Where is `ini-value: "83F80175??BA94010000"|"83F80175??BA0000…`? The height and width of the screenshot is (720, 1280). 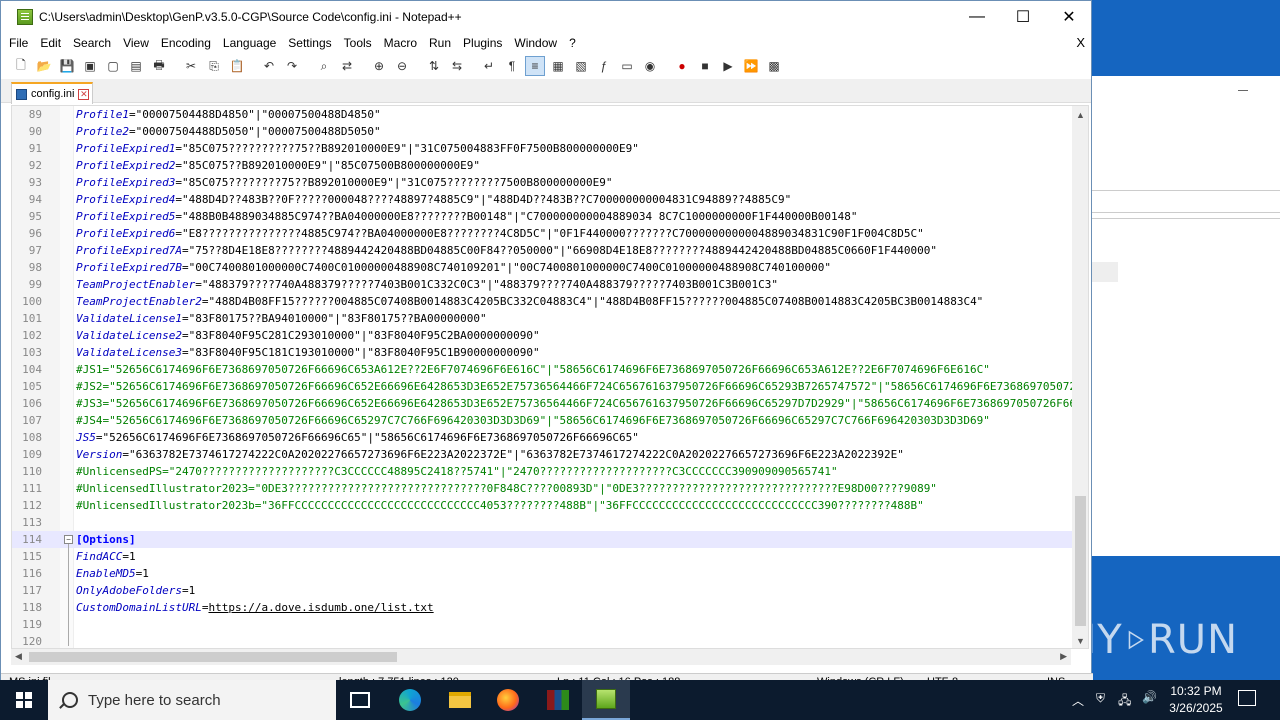 ini-value: "83F80175??BA94010000"|"83F80175??BA0000… is located at coordinates (337, 318).